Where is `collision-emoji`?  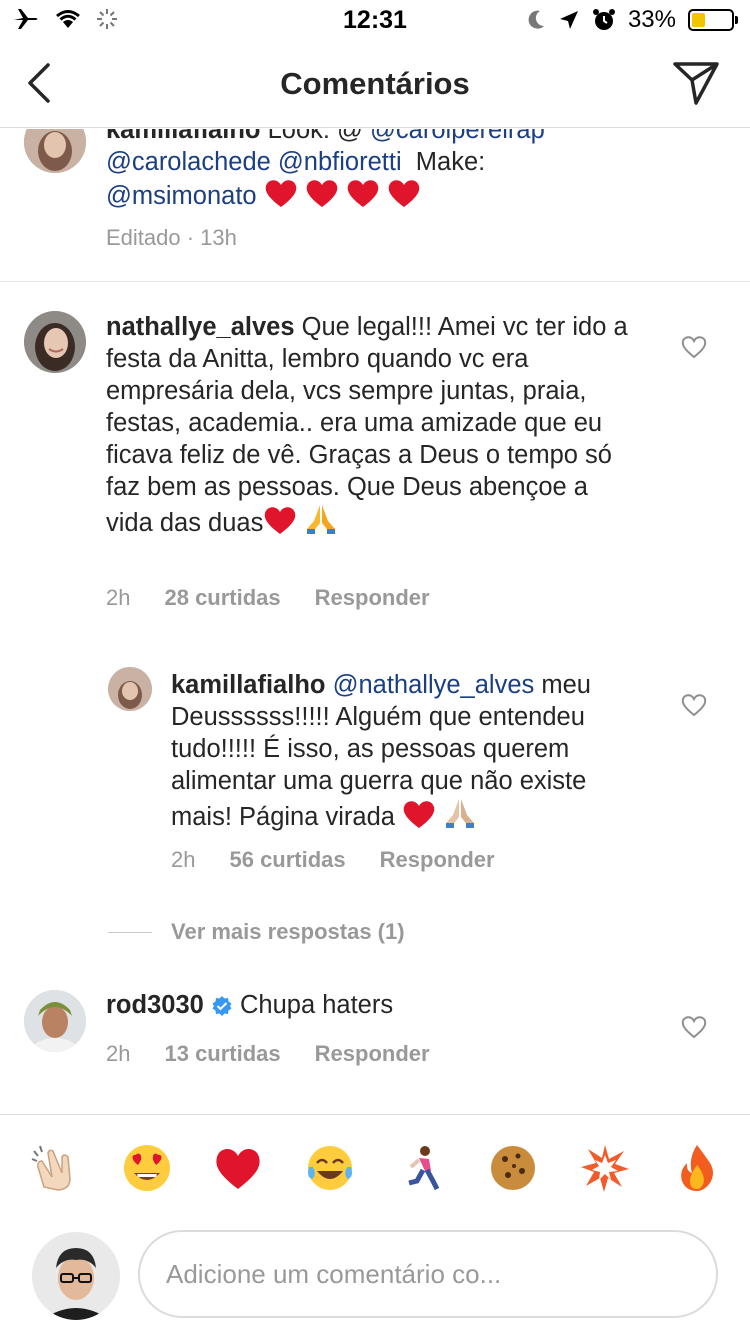 collision-emoji is located at coordinates (605, 1168).